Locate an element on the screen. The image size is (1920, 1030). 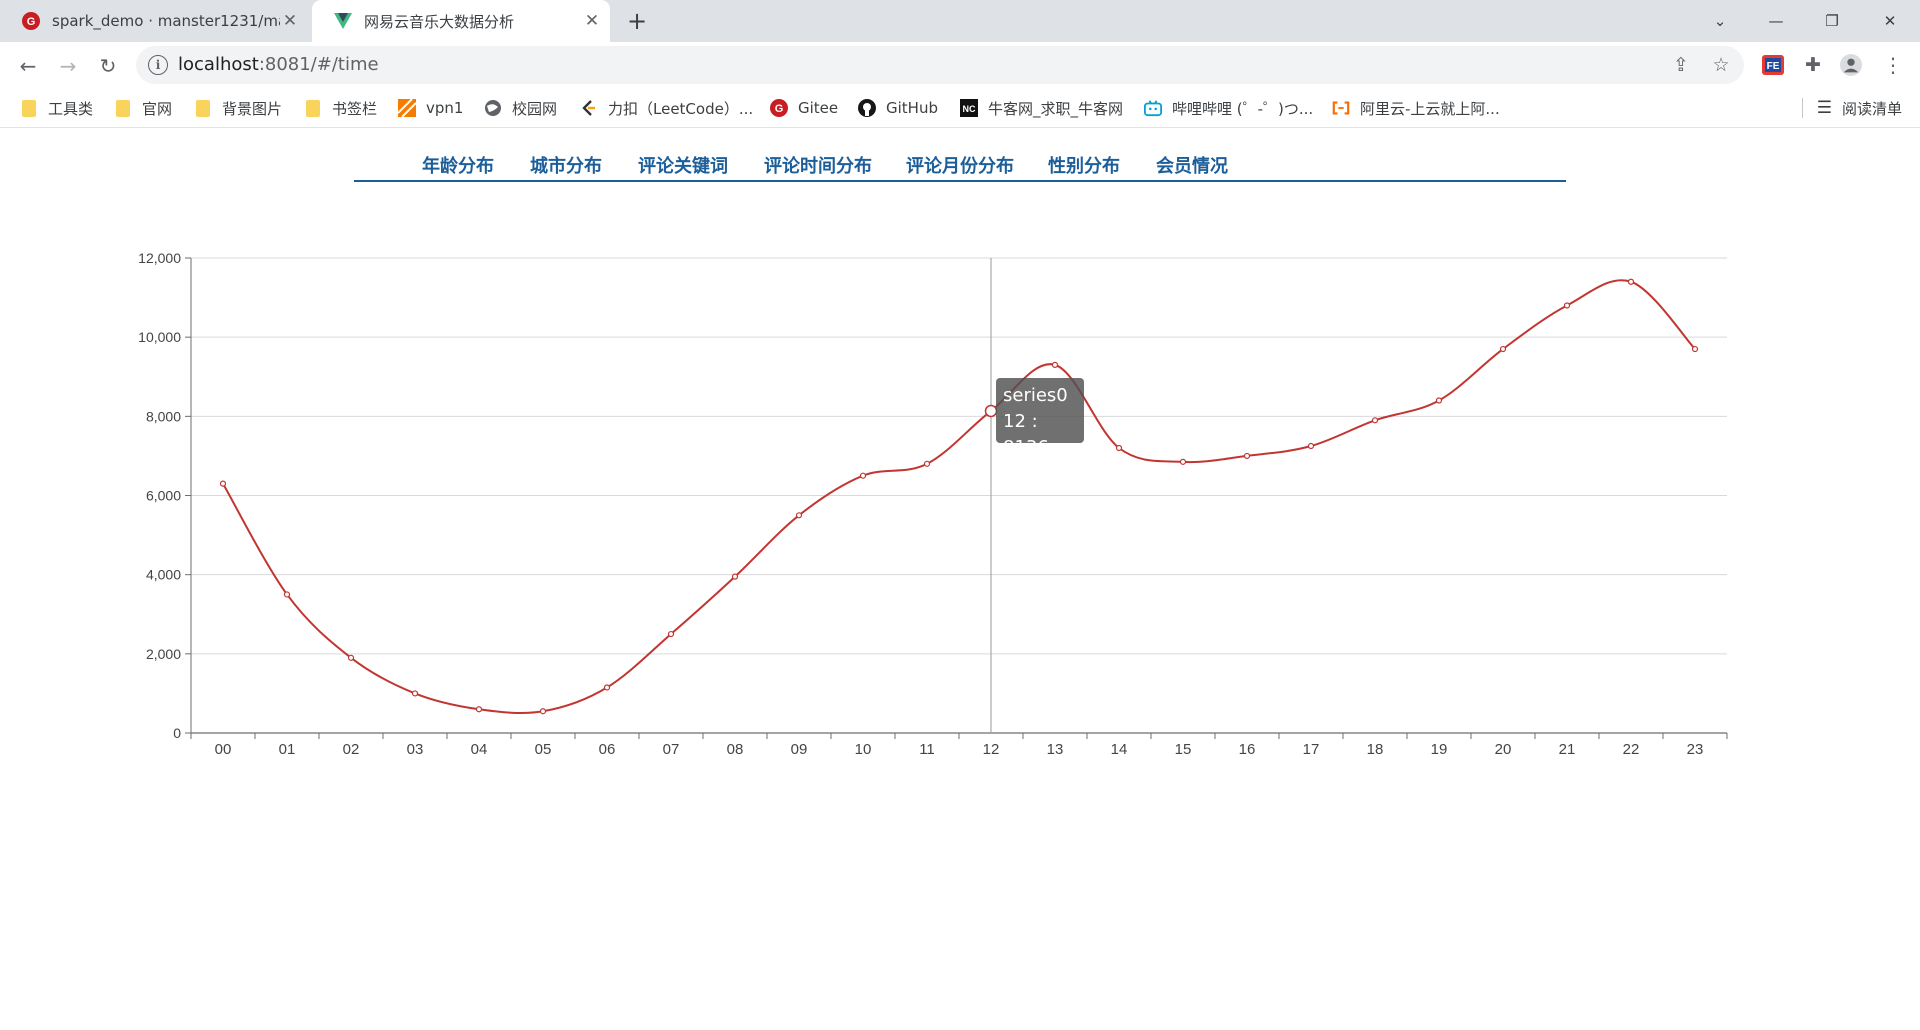
x-tick-label: 16 is located at coordinates (1247, 749).